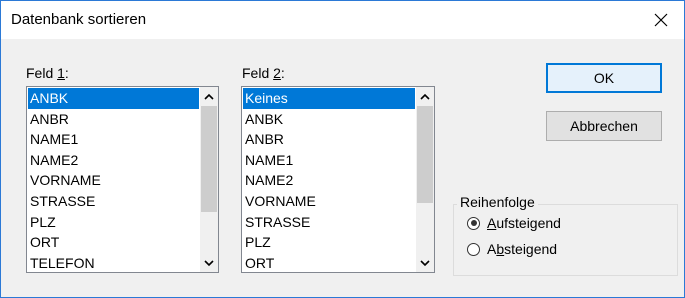 This screenshot has width=685, height=298. I want to click on ascending-label: Aufsteigend, so click(524, 223).